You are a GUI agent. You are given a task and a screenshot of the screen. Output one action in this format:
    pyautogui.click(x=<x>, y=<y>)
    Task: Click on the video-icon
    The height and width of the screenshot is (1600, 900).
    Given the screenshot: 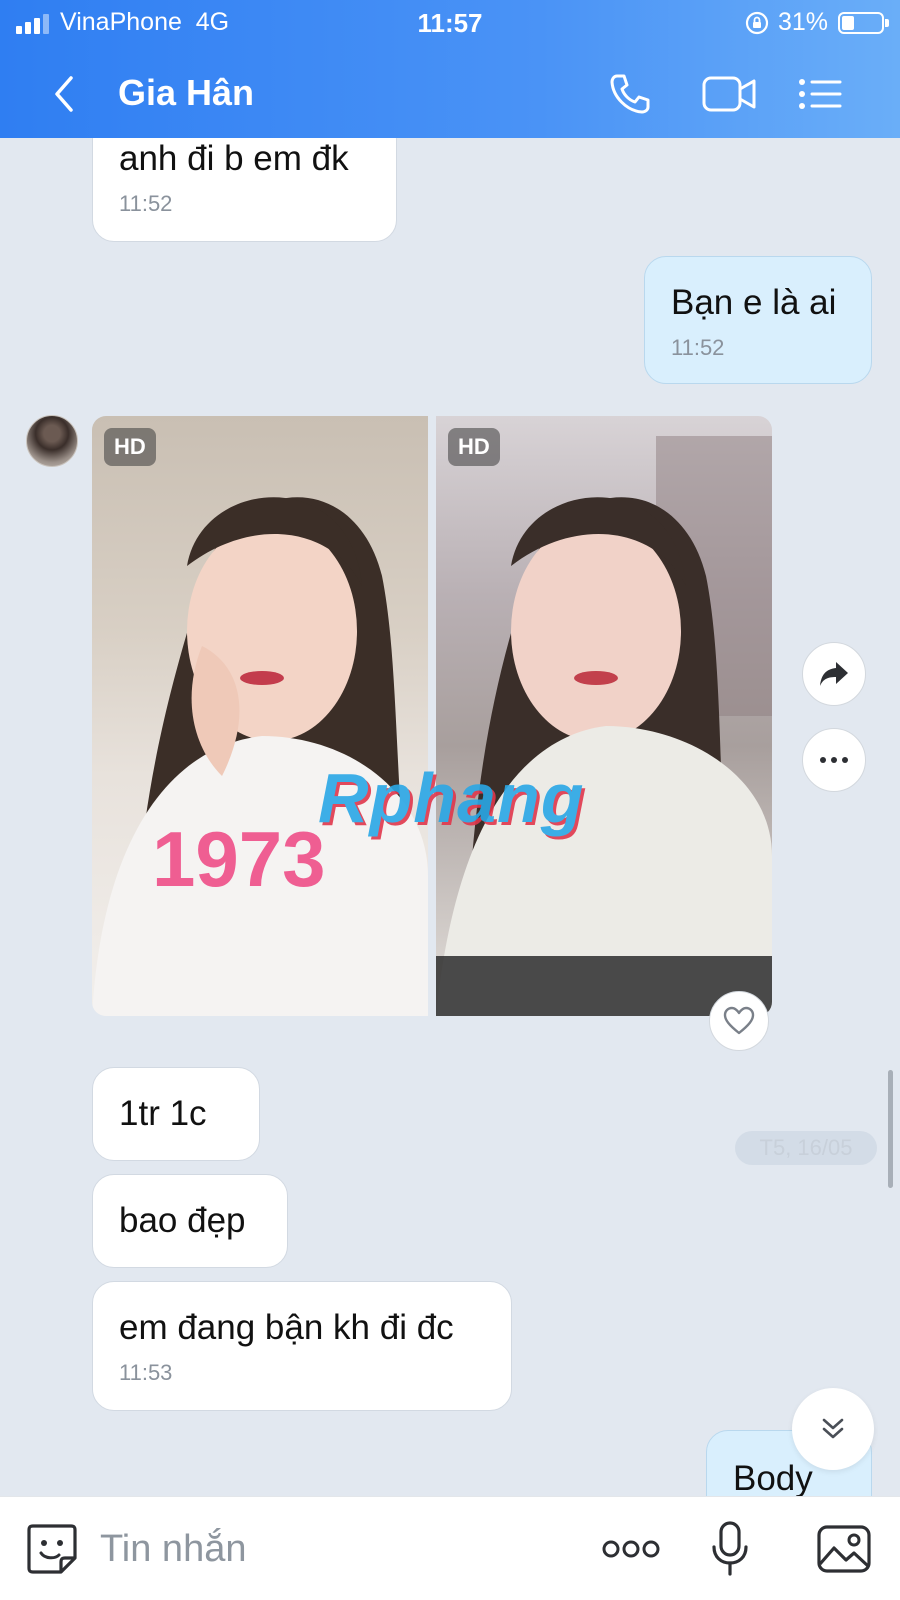 What is the action you would take?
    pyautogui.click(x=729, y=94)
    